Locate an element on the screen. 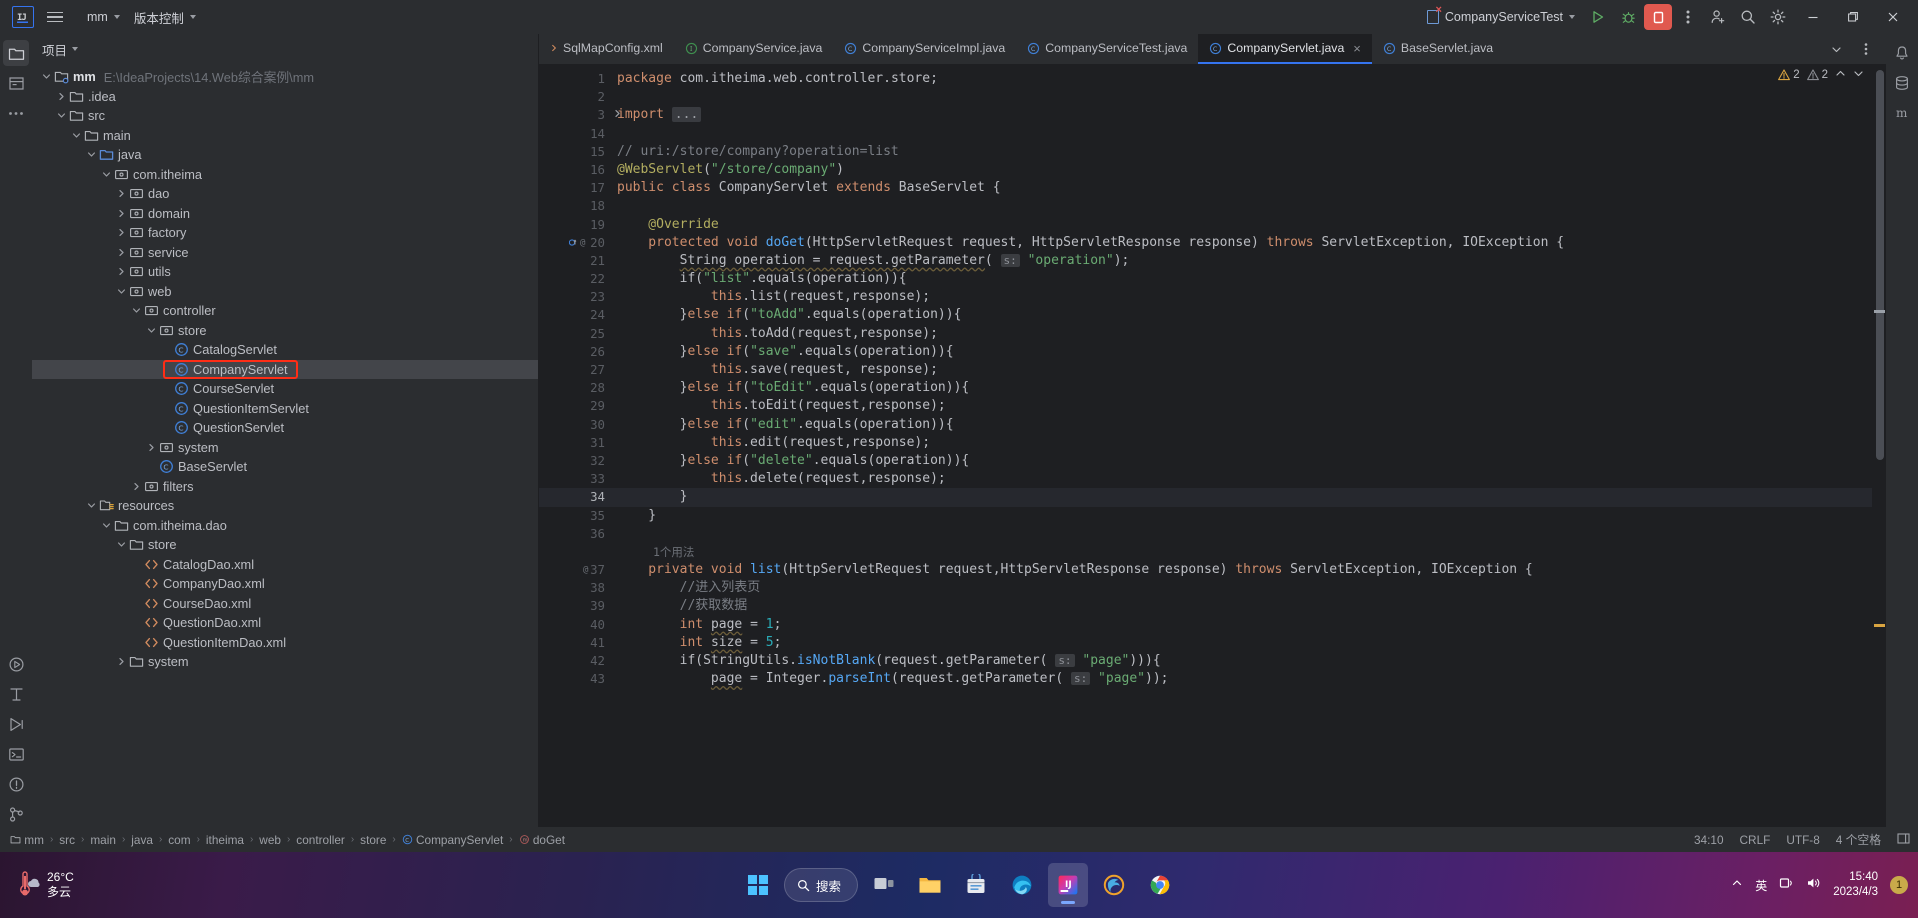 This screenshot has width=1918, height=918. tree-row: C CatalogServlet is located at coordinates (285, 350).